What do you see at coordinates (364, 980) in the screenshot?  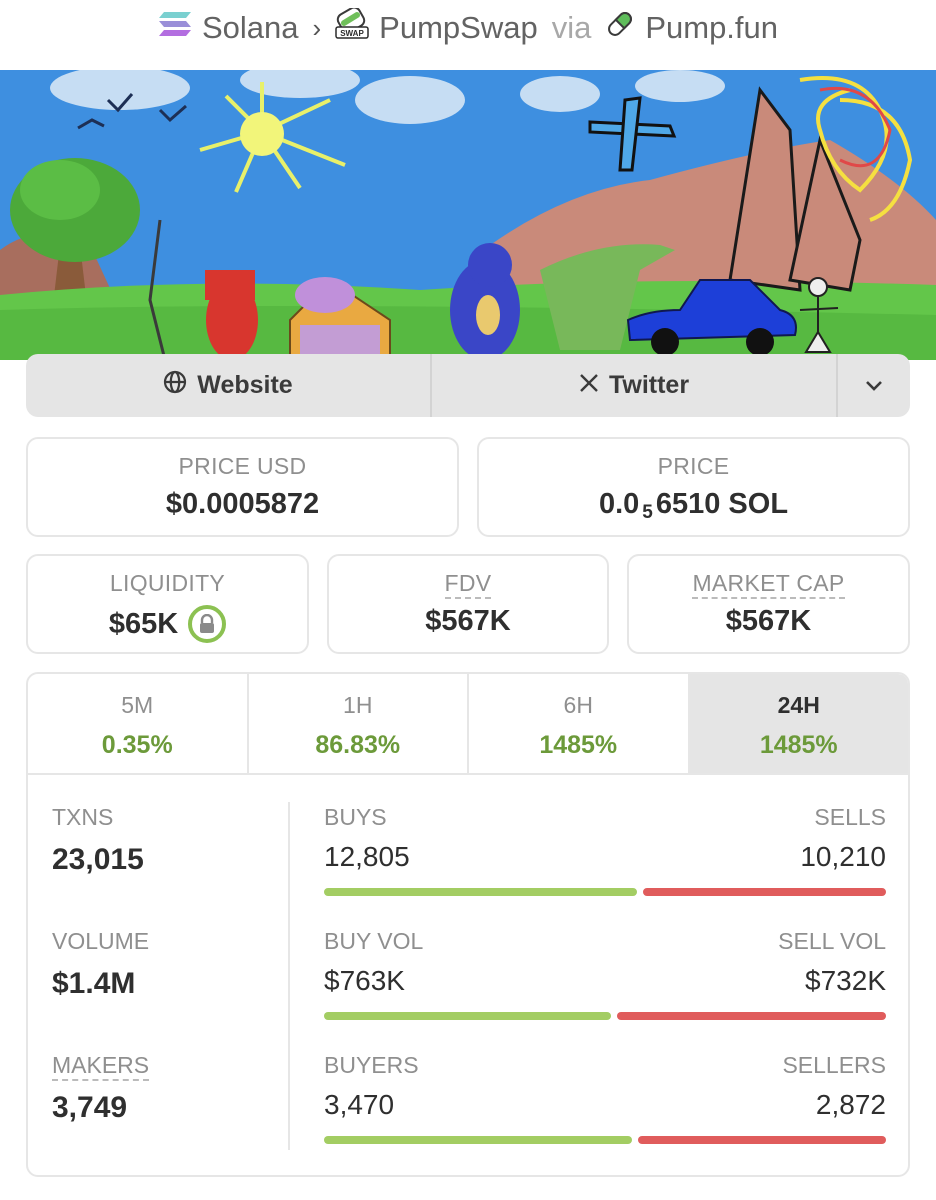 I see `buy-volume-value: $763K` at bounding box center [364, 980].